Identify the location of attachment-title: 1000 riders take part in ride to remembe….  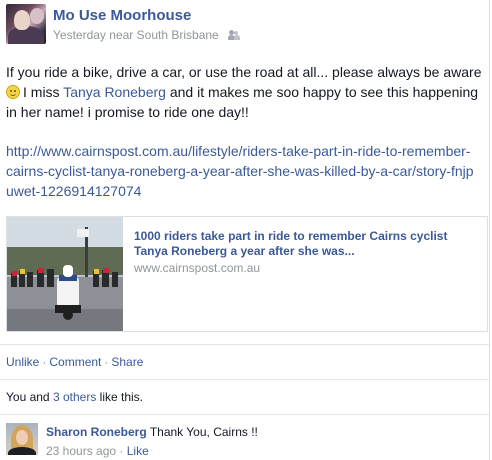
(304, 244).